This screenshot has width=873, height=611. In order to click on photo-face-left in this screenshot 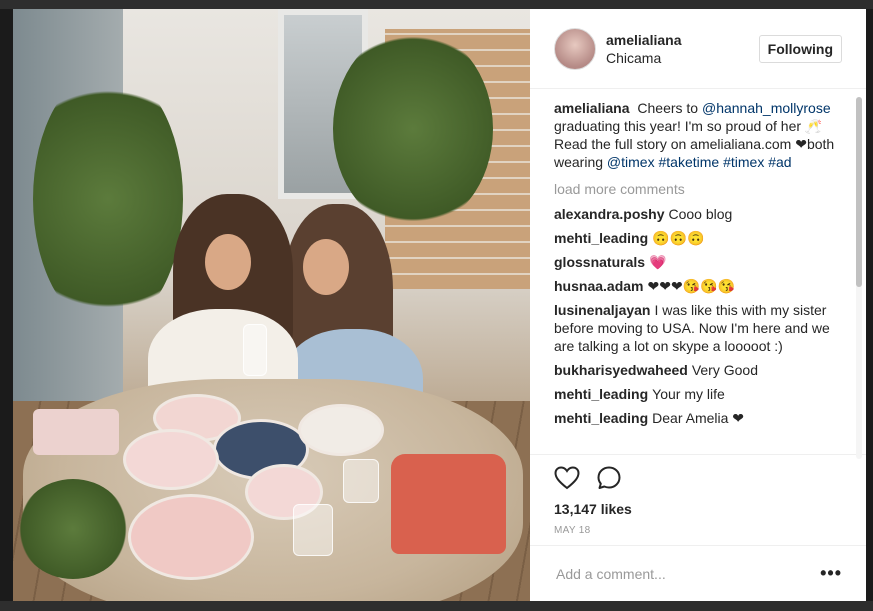, I will do `click(228, 262)`.